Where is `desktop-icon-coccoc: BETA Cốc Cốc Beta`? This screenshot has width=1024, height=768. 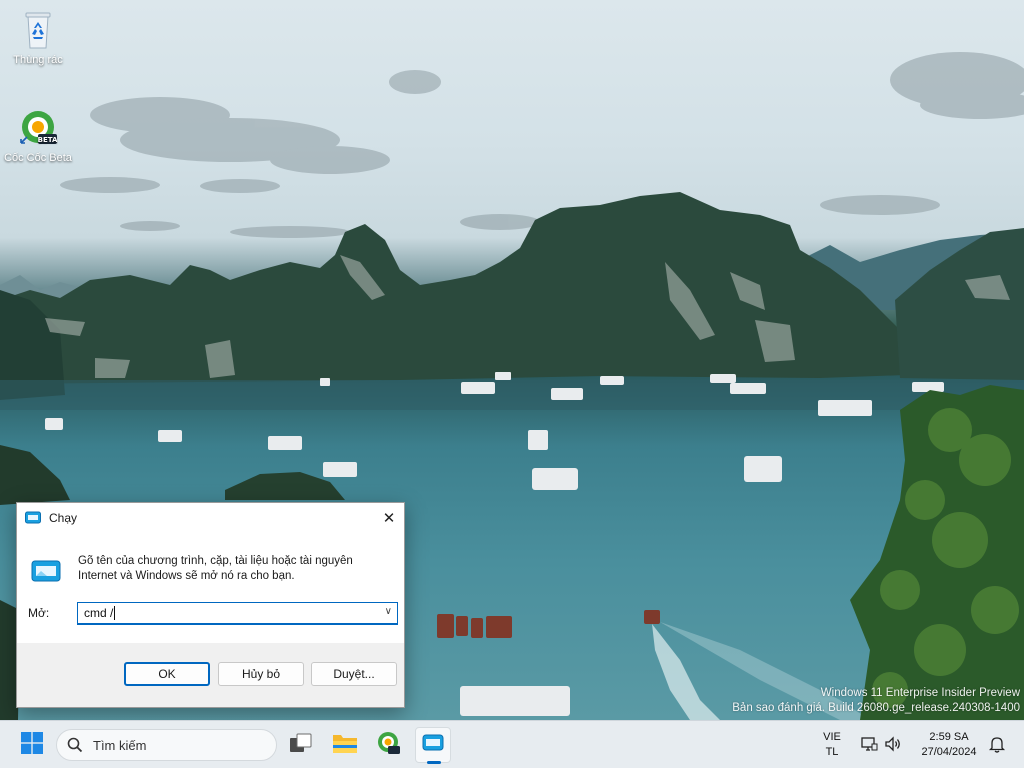 desktop-icon-coccoc: BETA Cốc Cốc Beta is located at coordinates (38, 136).